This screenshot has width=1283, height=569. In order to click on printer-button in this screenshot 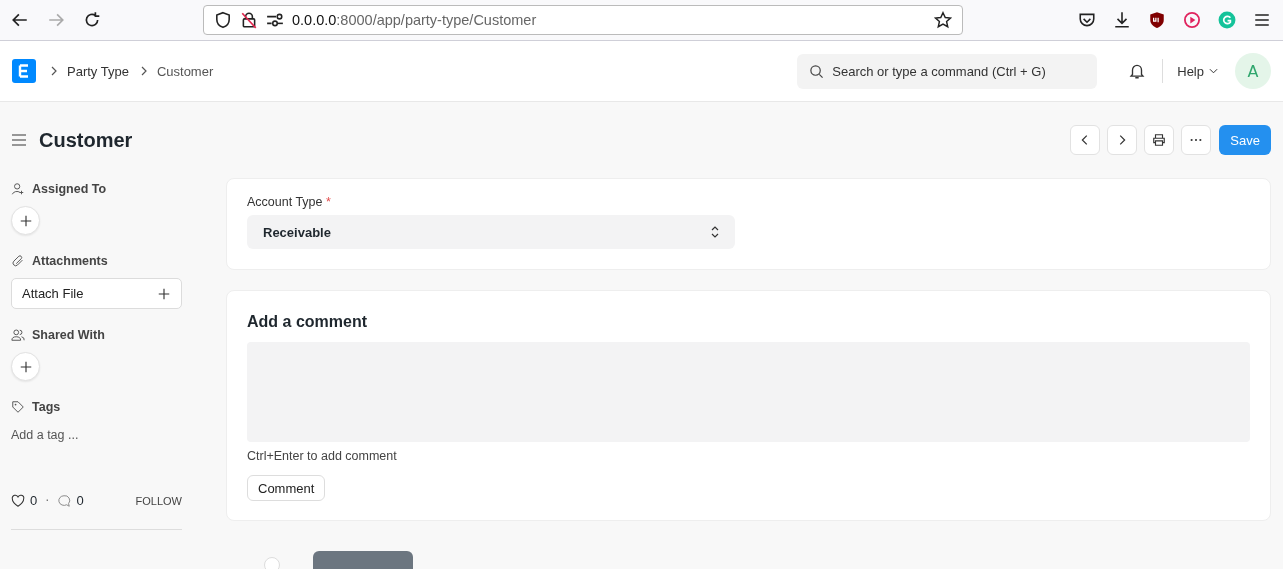, I will do `click(1159, 140)`.